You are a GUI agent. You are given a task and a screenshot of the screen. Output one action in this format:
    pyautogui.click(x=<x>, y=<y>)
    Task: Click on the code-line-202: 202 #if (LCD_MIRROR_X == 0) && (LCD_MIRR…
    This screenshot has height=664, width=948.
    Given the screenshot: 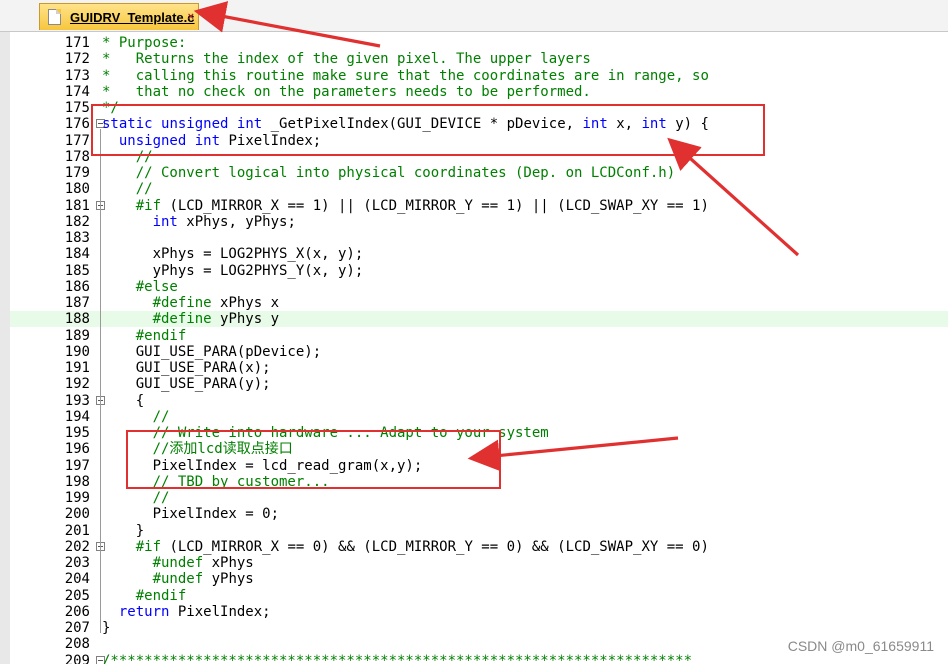 What is the action you would take?
    pyautogui.click(x=479, y=547)
    